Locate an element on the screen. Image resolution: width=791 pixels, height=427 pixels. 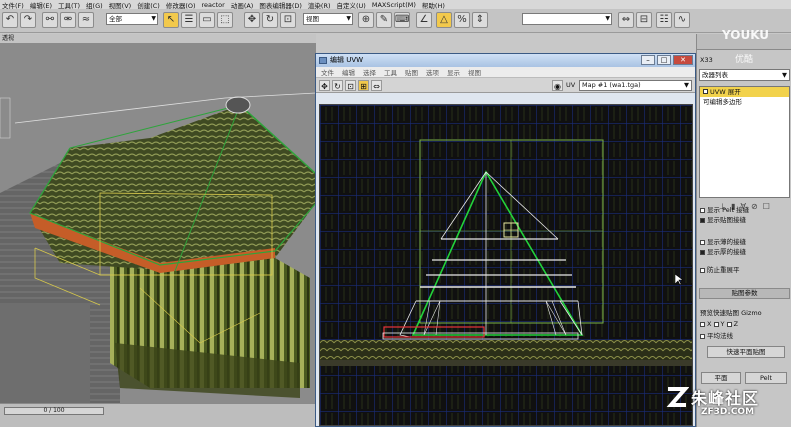
axis-radio-group: X Y Z is located at coordinates (719, 324).